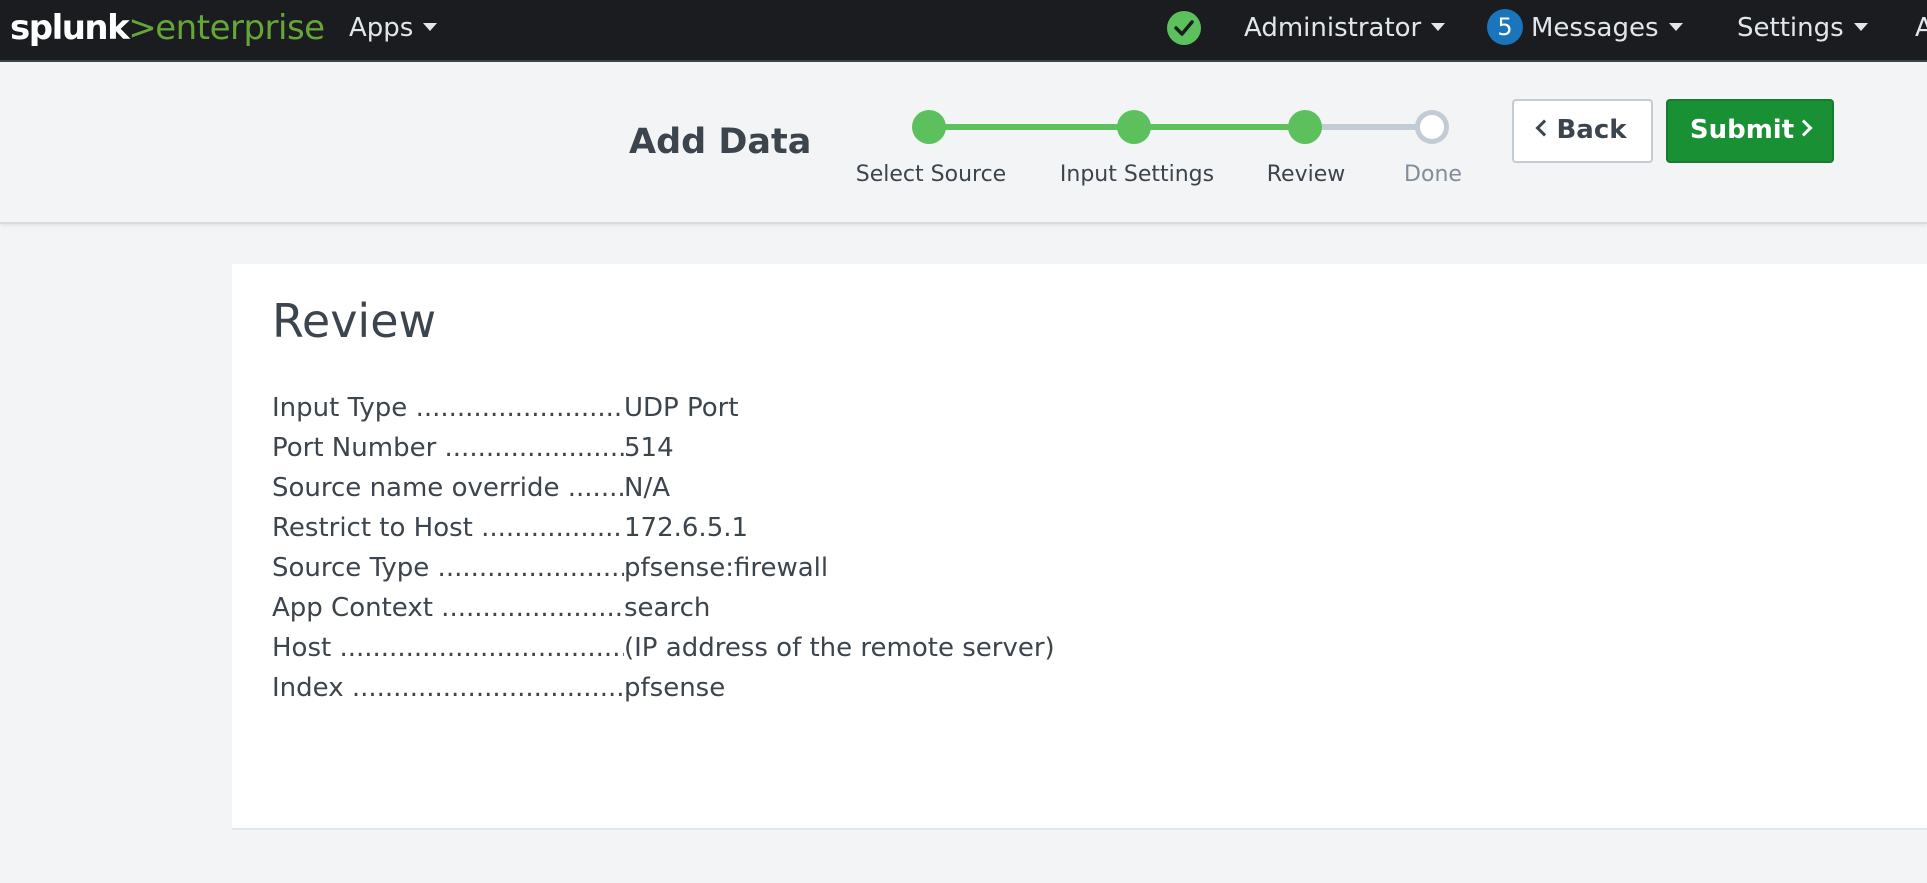  What do you see at coordinates (726, 568) in the screenshot?
I see `review-row-value: pfsense:firewall` at bounding box center [726, 568].